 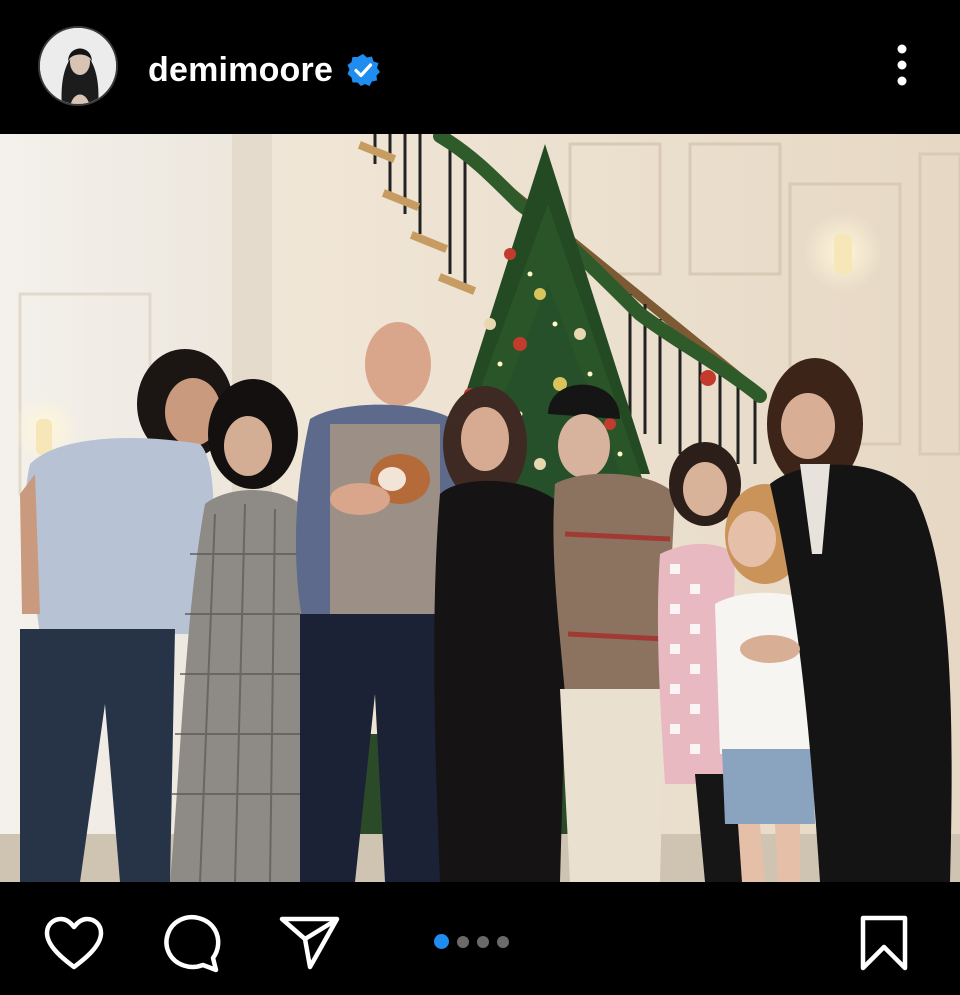 I want to click on send-icon, so click(x=310, y=943).